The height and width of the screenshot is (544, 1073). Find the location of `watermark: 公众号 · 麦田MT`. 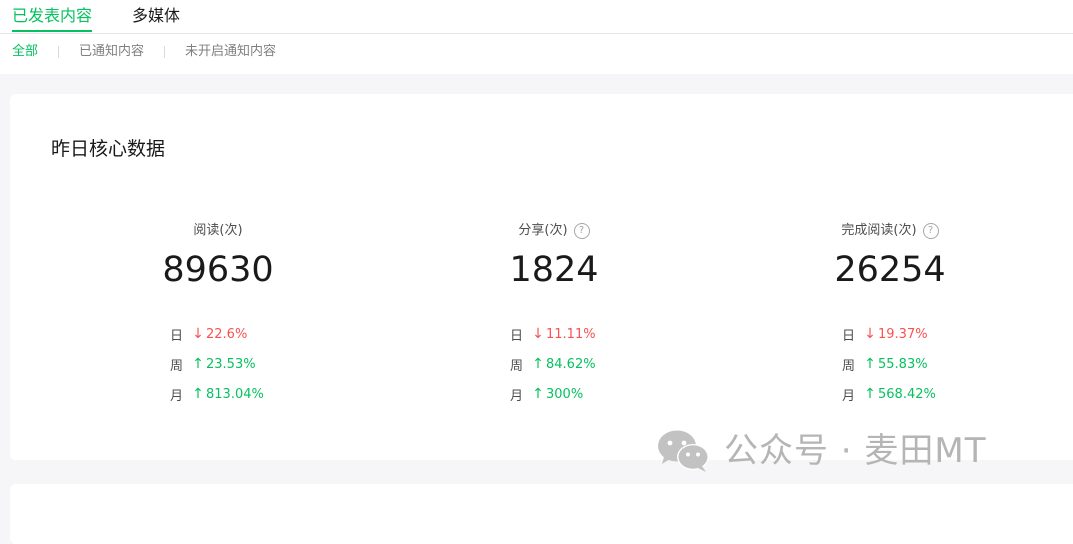

watermark: 公众号 · 麦田MT is located at coordinates (821, 451).